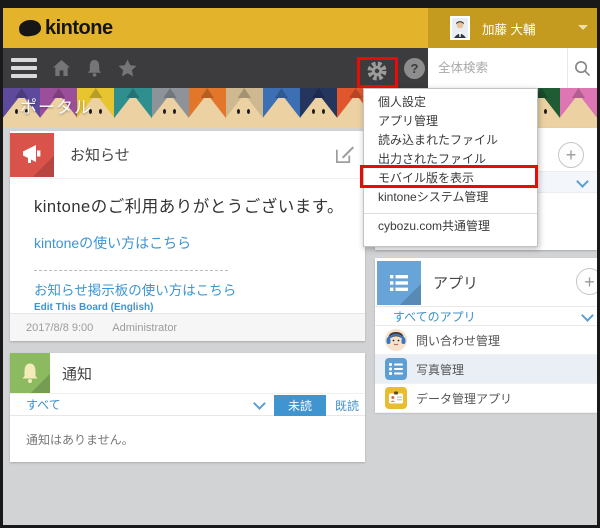 This screenshot has height=528, width=600. What do you see at coordinates (145, 327) in the screenshot?
I see `announcement-author: Administrator` at bounding box center [145, 327].